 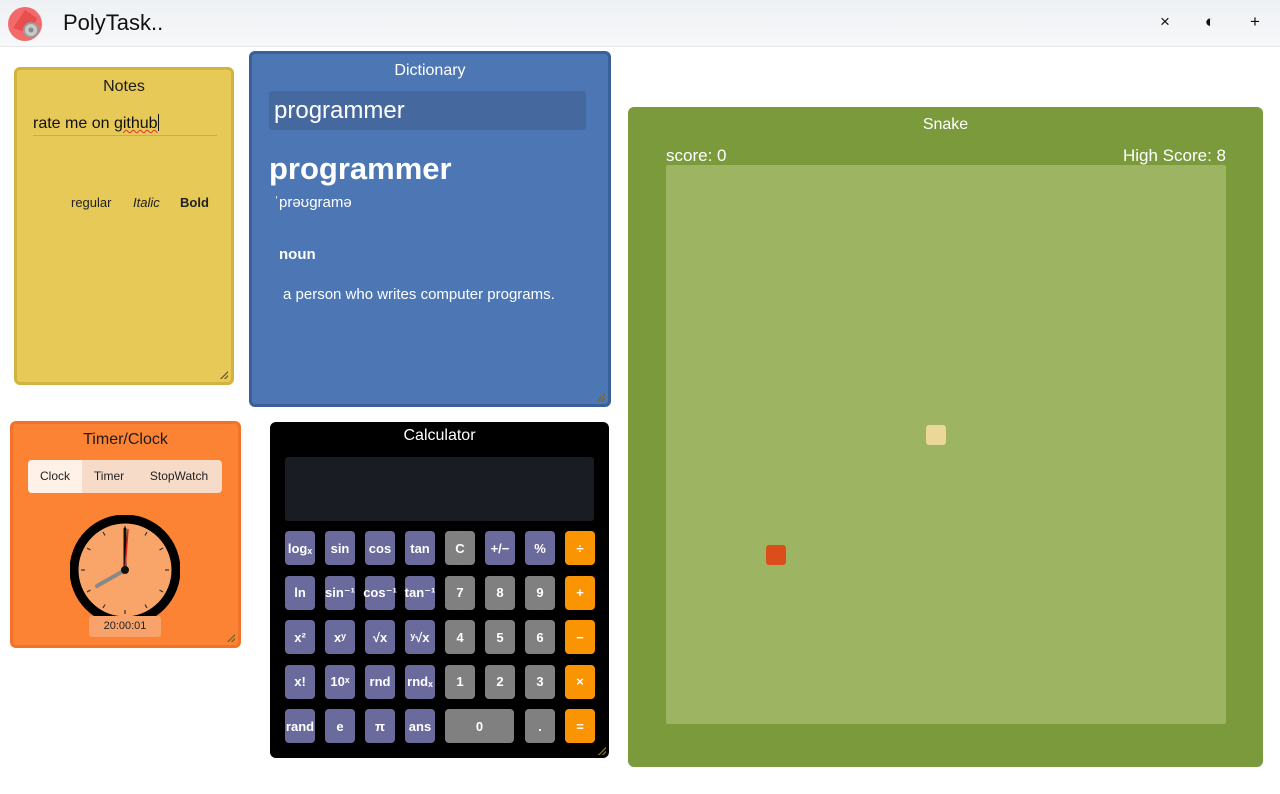 I want to click on tab-stopwatch: StopWatch, so click(x=179, y=476).